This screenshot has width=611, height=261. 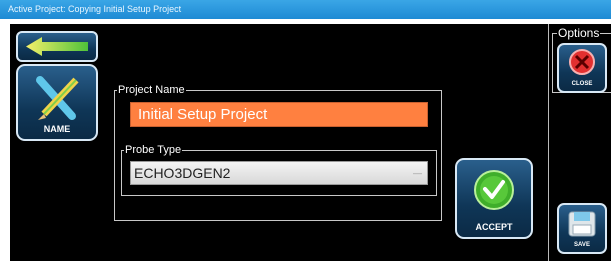 I want to click on close-button: CLOSE, so click(x=582, y=68).